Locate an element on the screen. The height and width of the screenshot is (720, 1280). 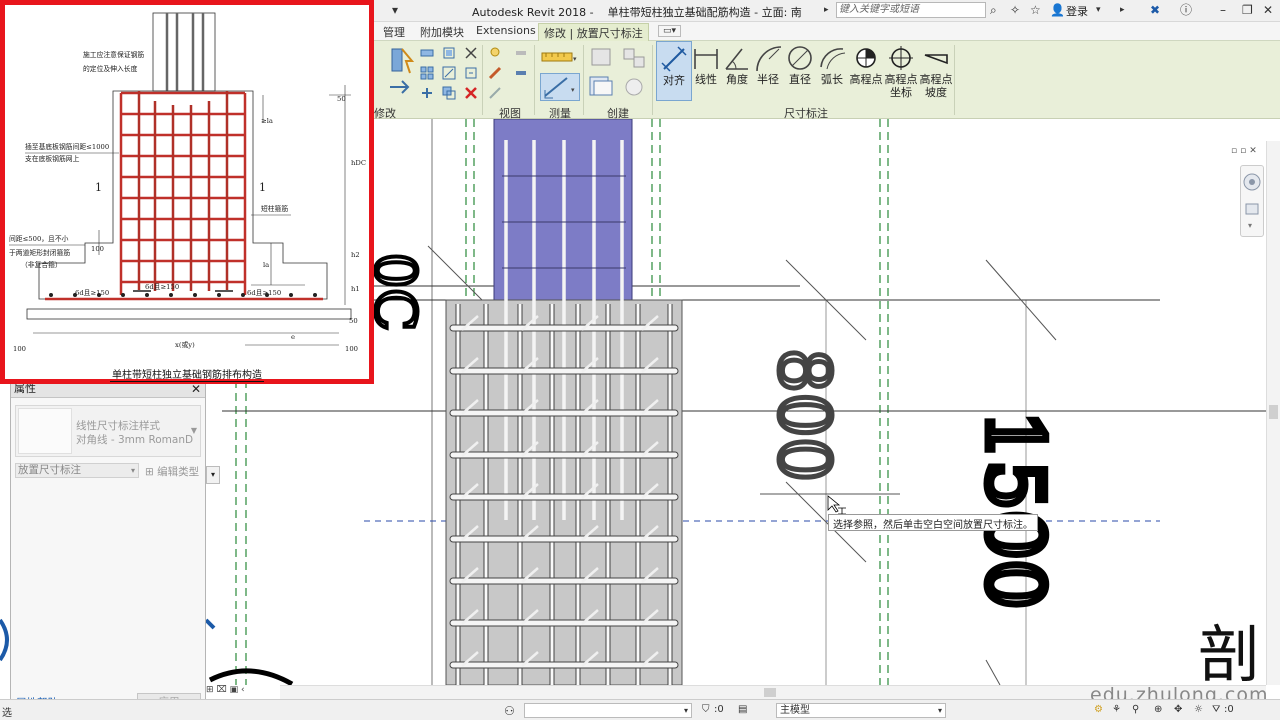
user-icon: 👤 is located at coordinates (1057, 10).